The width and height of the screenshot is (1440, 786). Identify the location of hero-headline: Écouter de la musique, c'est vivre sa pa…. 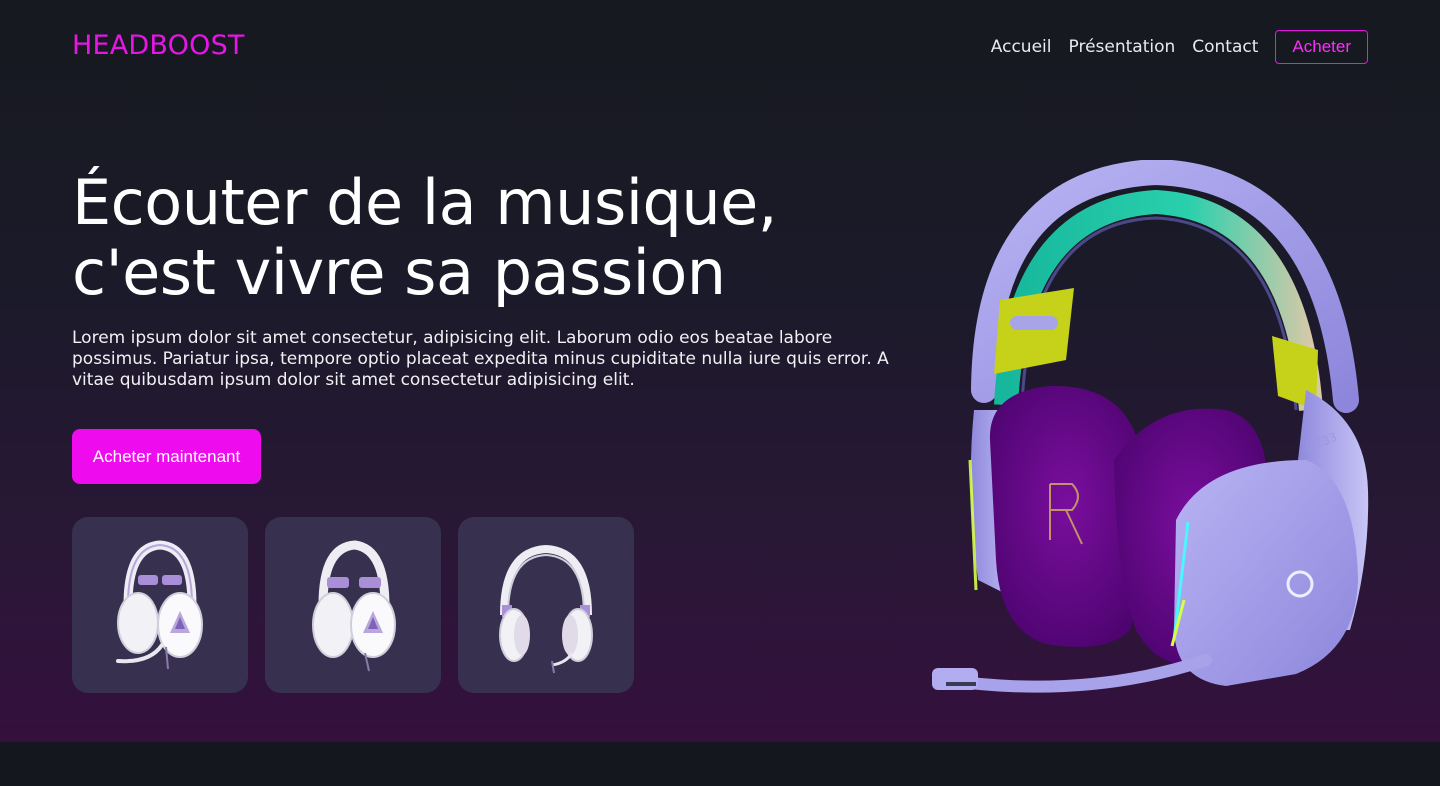
(452, 238).